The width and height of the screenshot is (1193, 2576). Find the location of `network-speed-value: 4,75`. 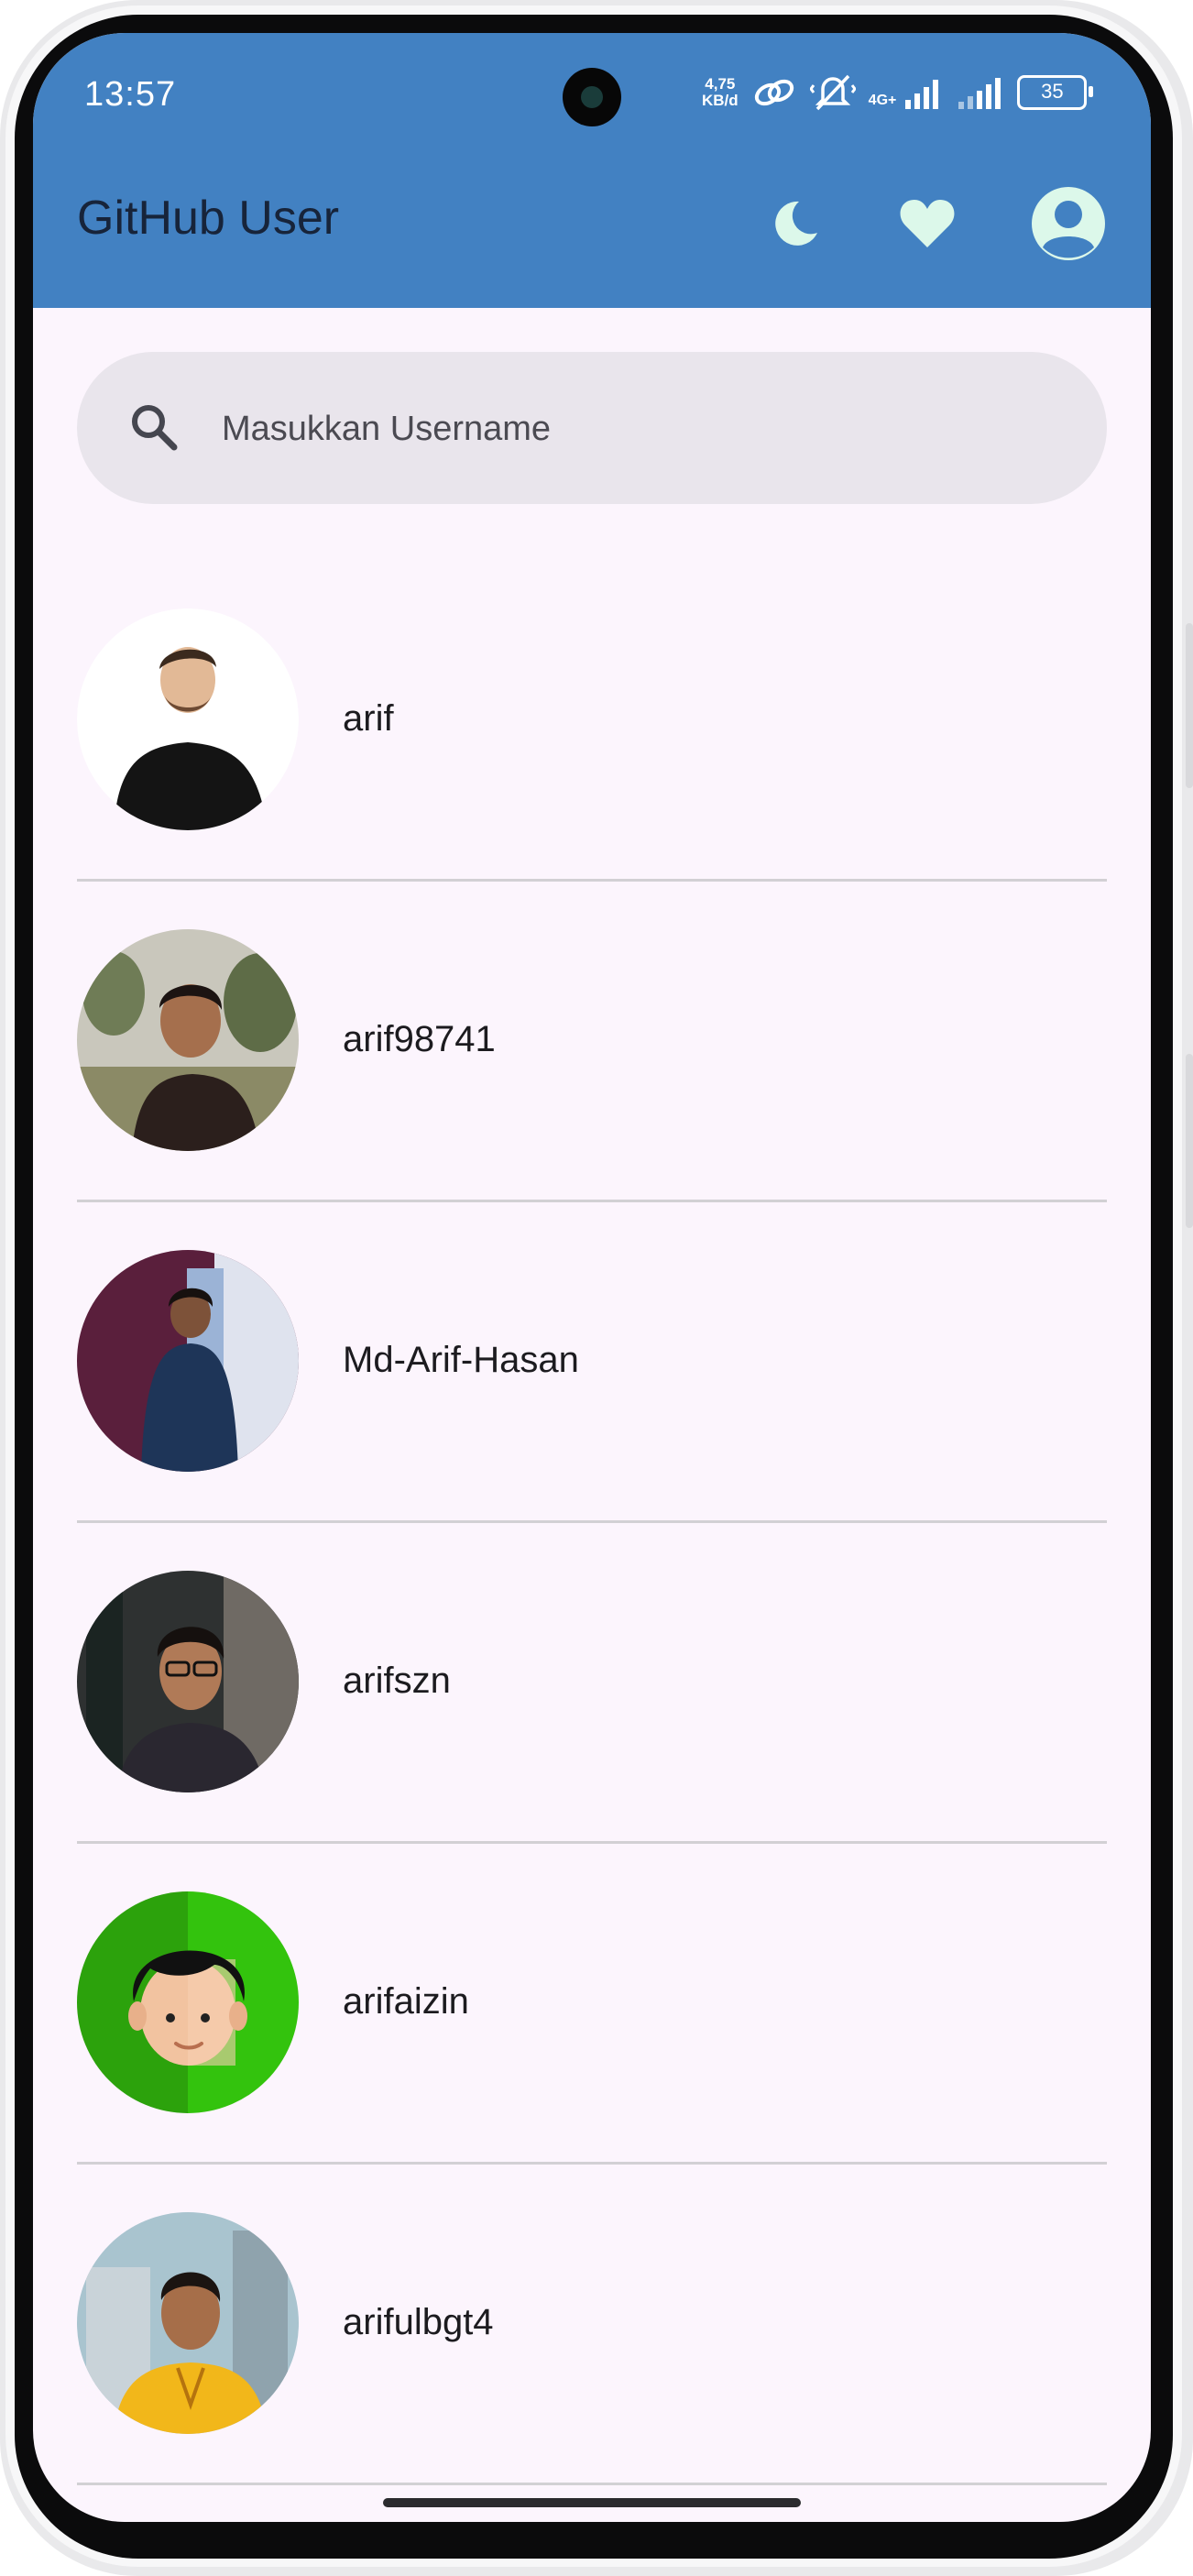

network-speed-value: 4,75 is located at coordinates (720, 84).